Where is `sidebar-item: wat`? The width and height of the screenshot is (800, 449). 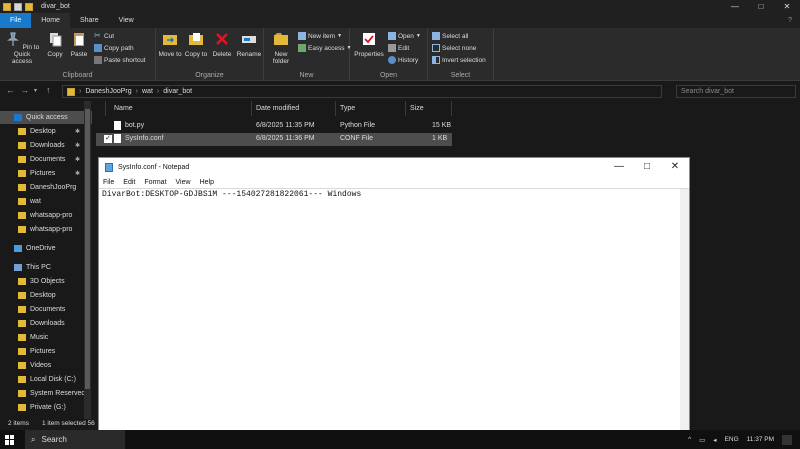
sidebar-item: wat is located at coordinates (46, 201).